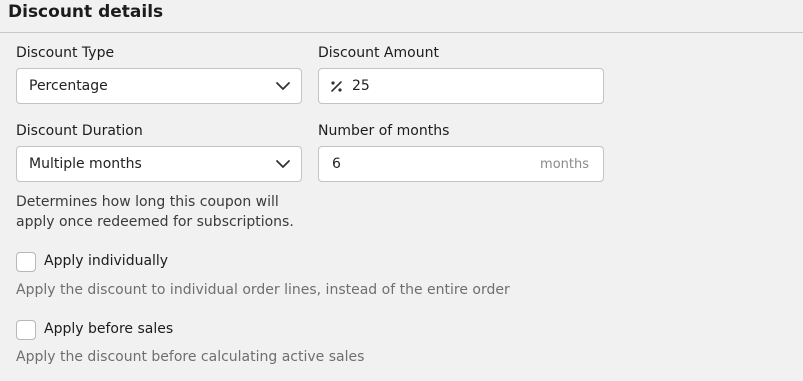 This screenshot has height=381, width=803. Describe the element at coordinates (384, 131) in the screenshot. I see `number-of-months-label: Number of months` at that location.